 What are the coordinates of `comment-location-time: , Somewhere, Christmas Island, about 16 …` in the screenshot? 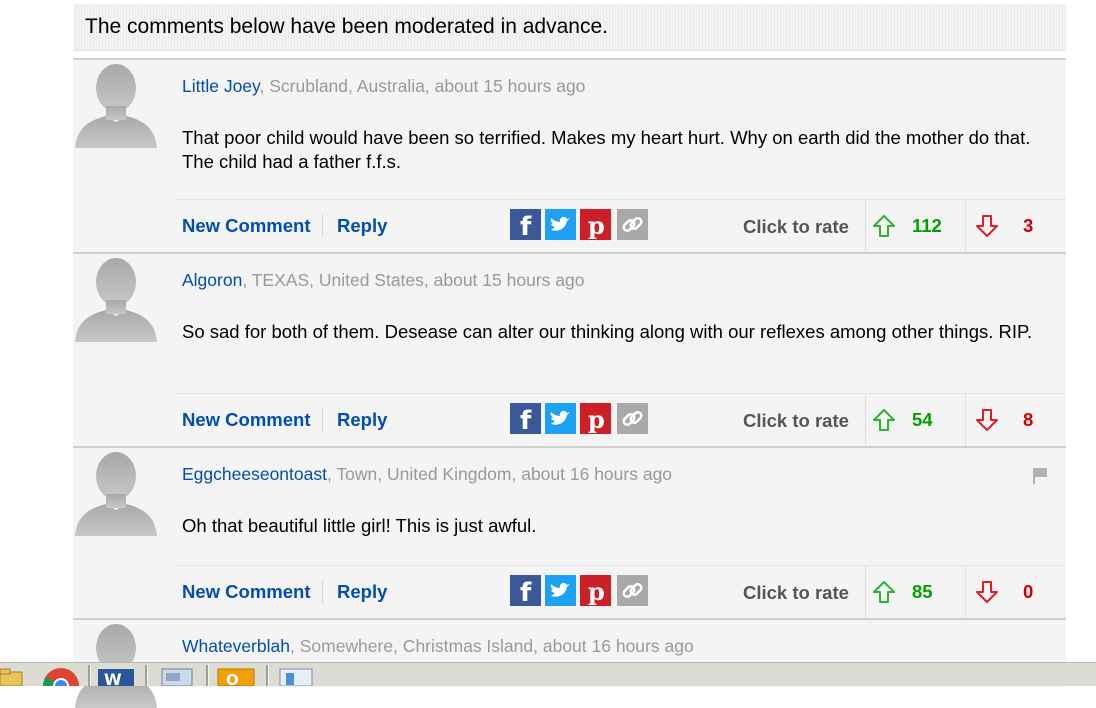 It's located at (491, 646).